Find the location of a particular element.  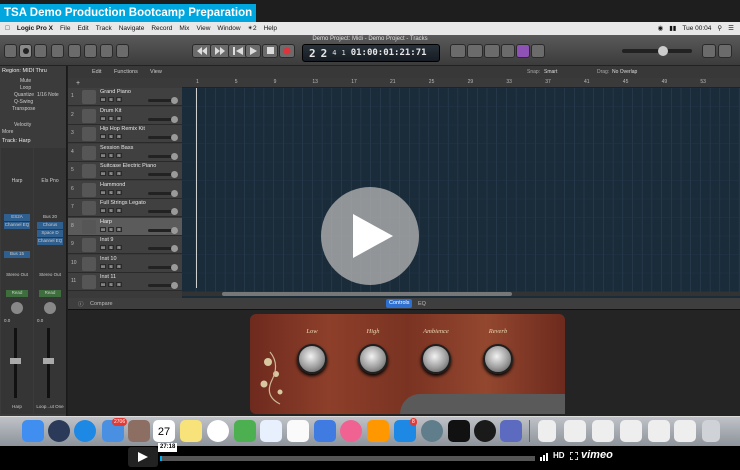

strip-b-send-2: Channel EQ is located at coordinates (50, 241).